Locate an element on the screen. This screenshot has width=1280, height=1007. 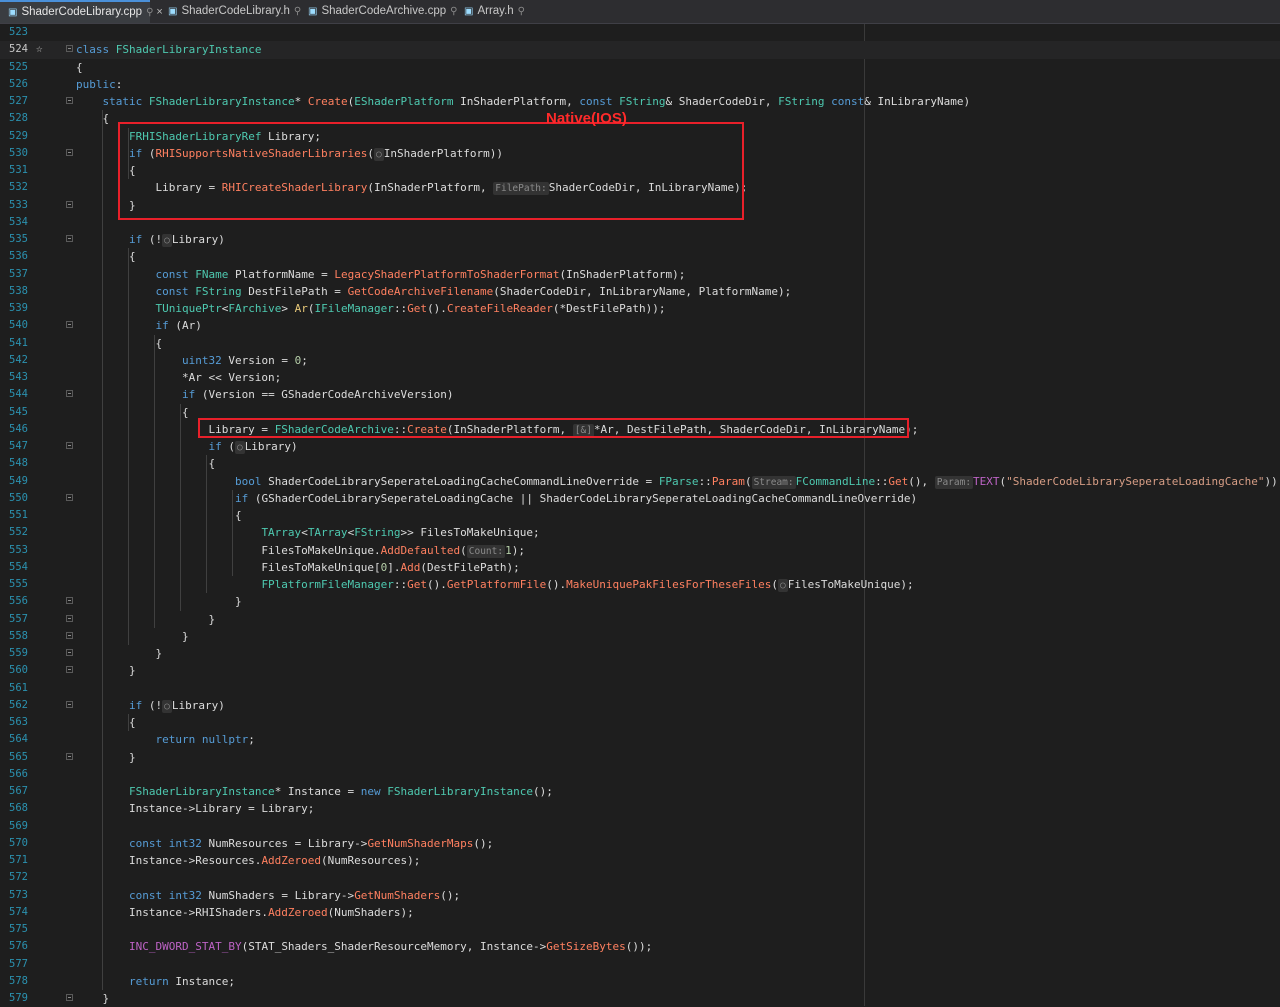
code-line: 523 is located at coordinates (640, 32).